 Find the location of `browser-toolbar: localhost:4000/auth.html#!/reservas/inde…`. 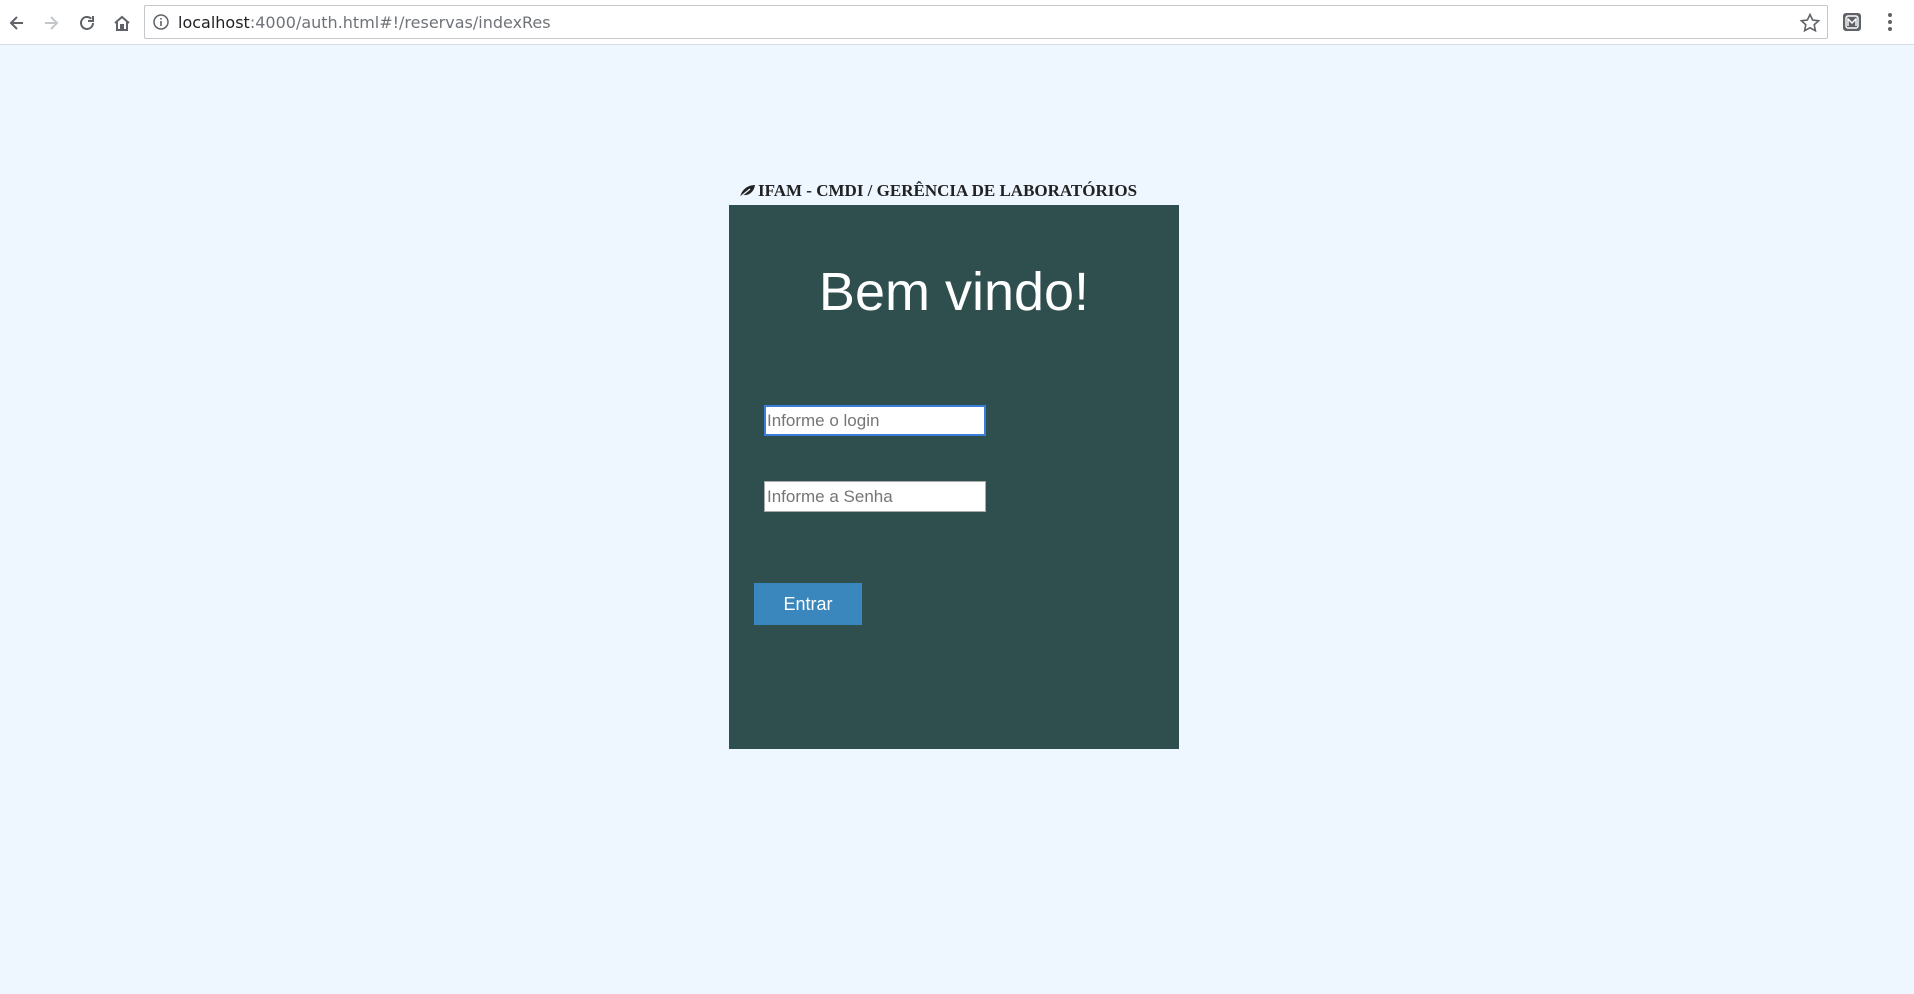

browser-toolbar: localhost:4000/auth.html#!/reservas/inde… is located at coordinates (957, 22).